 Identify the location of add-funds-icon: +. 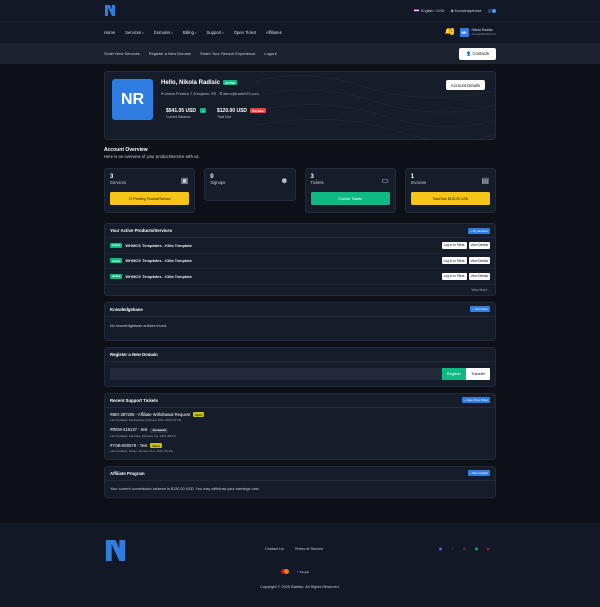
(203, 111).